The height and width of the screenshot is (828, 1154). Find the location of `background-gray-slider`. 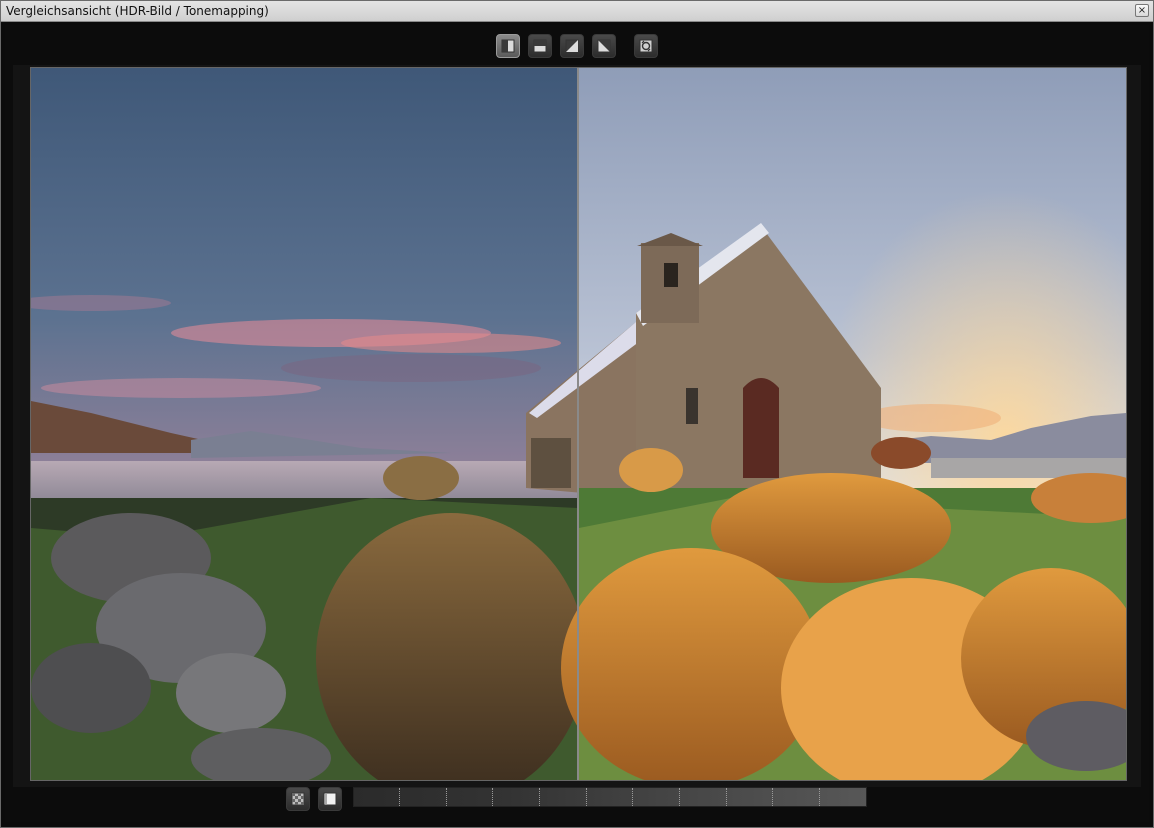

background-gray-slider is located at coordinates (610, 797).